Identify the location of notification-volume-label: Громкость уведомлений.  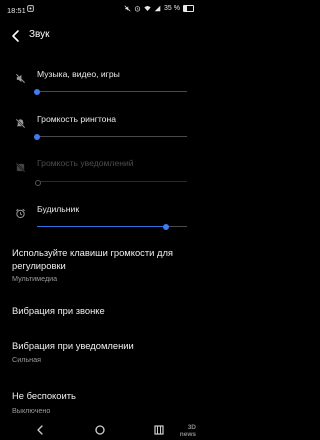
(85, 163).